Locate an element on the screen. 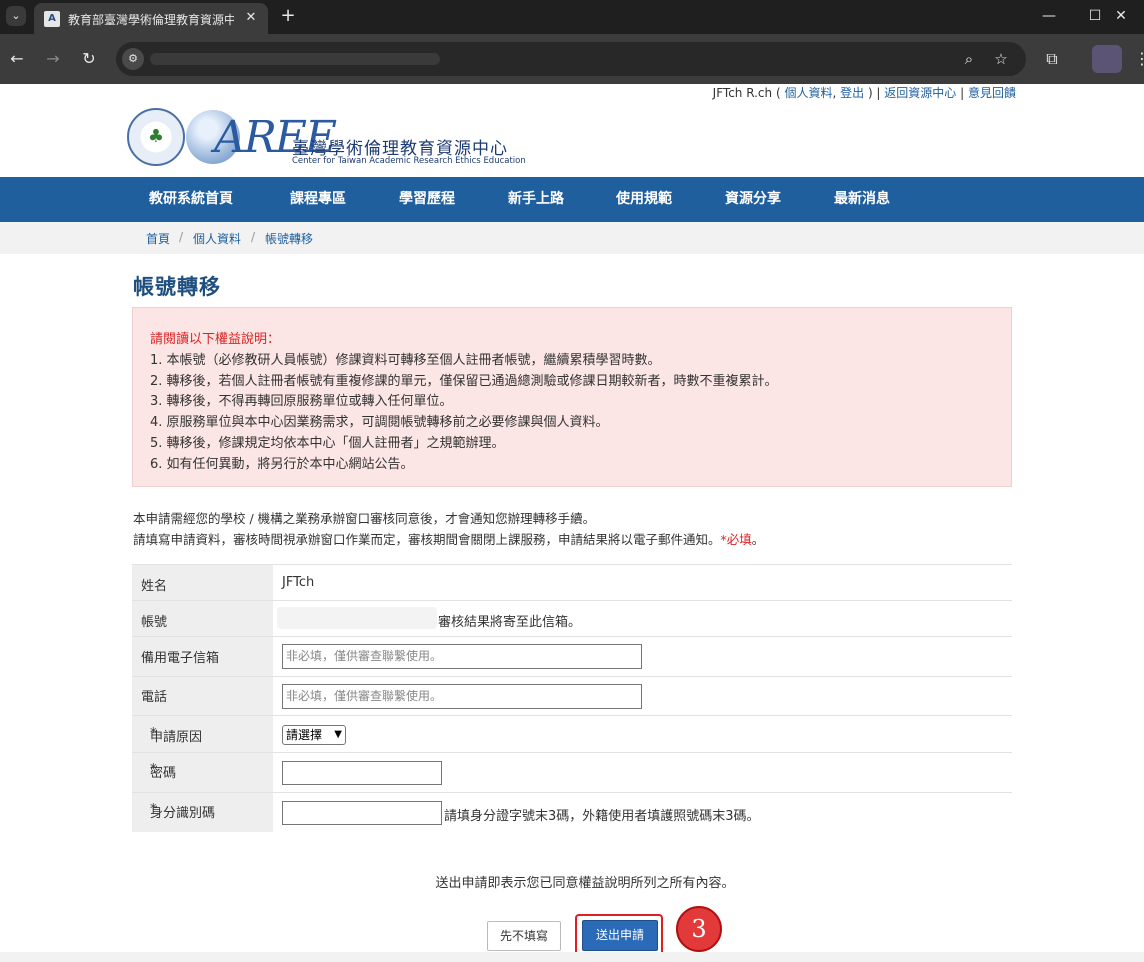 This screenshot has height=962, width=1144. notice-line: 4. 原服務單位與本中心因業務需求，可調閱帳號轉移前之必要修課與個人資料。 is located at coordinates (379, 422).